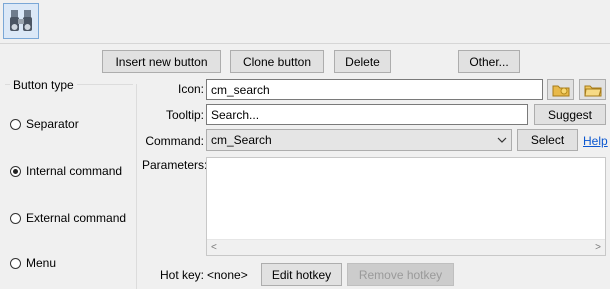 The image size is (610, 289). I want to click on command-select: cm_Search, so click(359, 140).